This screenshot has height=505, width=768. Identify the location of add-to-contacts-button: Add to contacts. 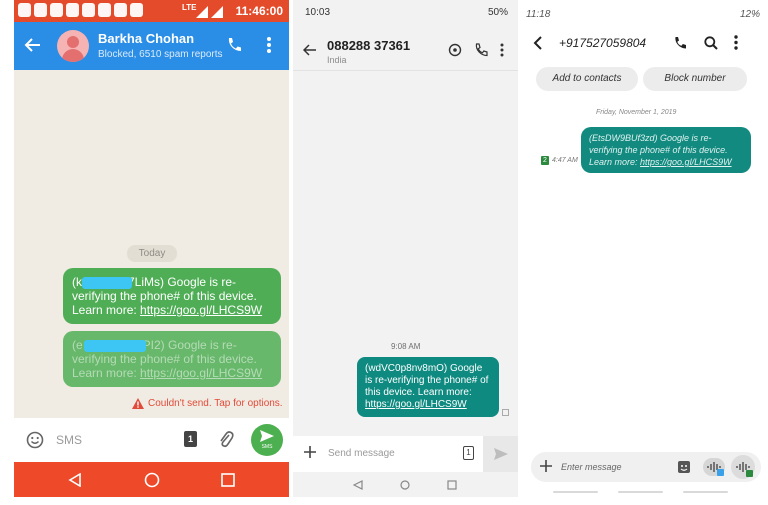
(587, 79).